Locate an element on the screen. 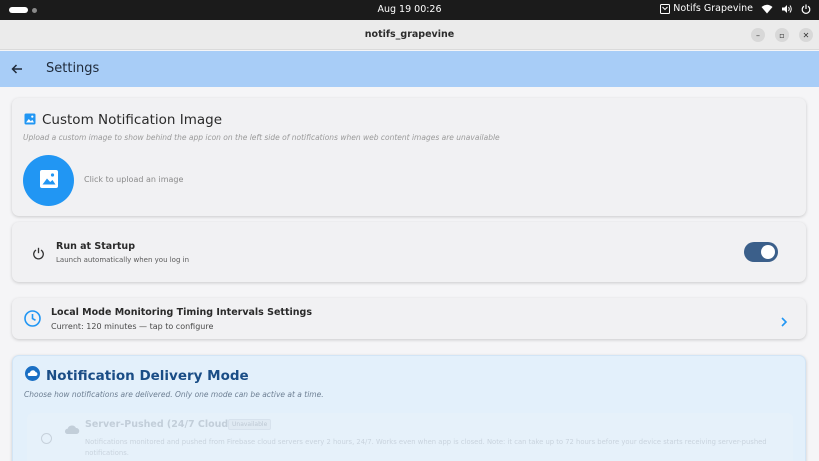  custom-image-title: Custom Notification Image is located at coordinates (132, 119).